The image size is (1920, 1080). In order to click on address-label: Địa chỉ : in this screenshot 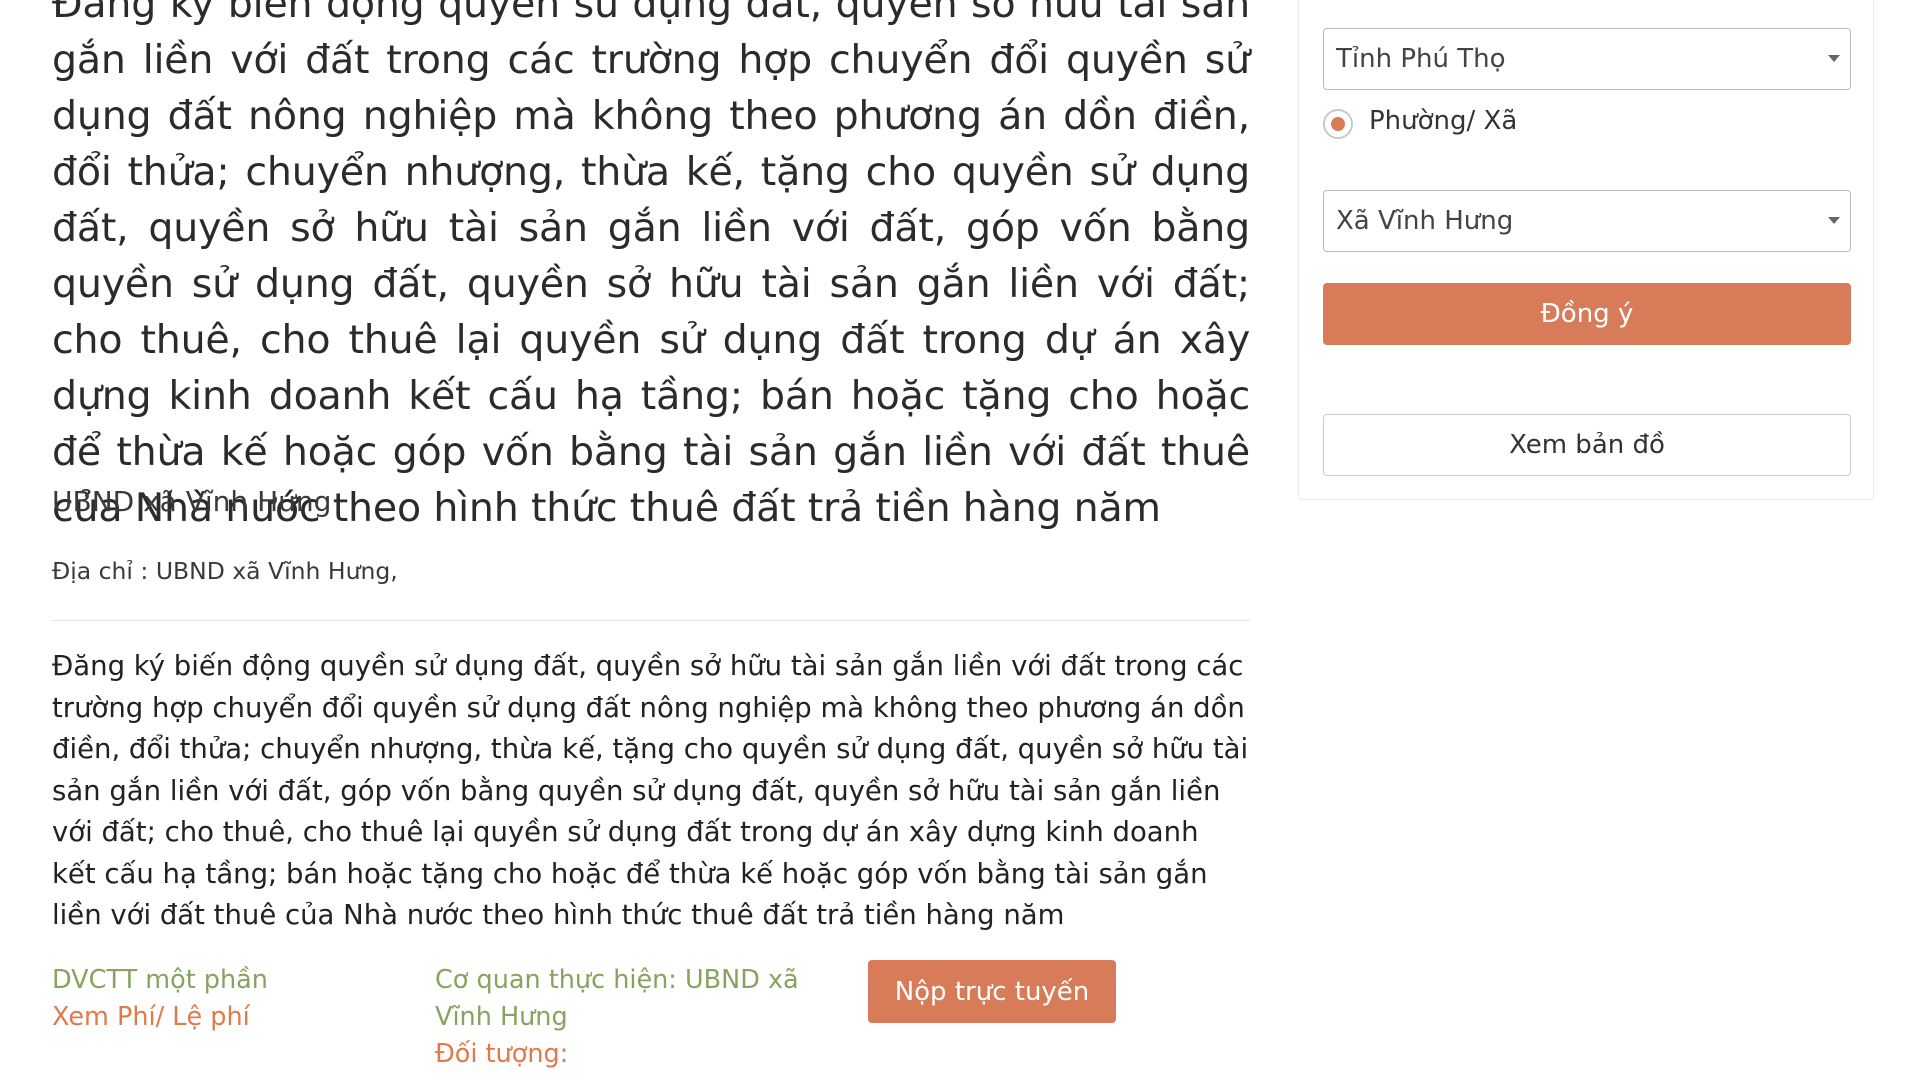, I will do `click(104, 571)`.